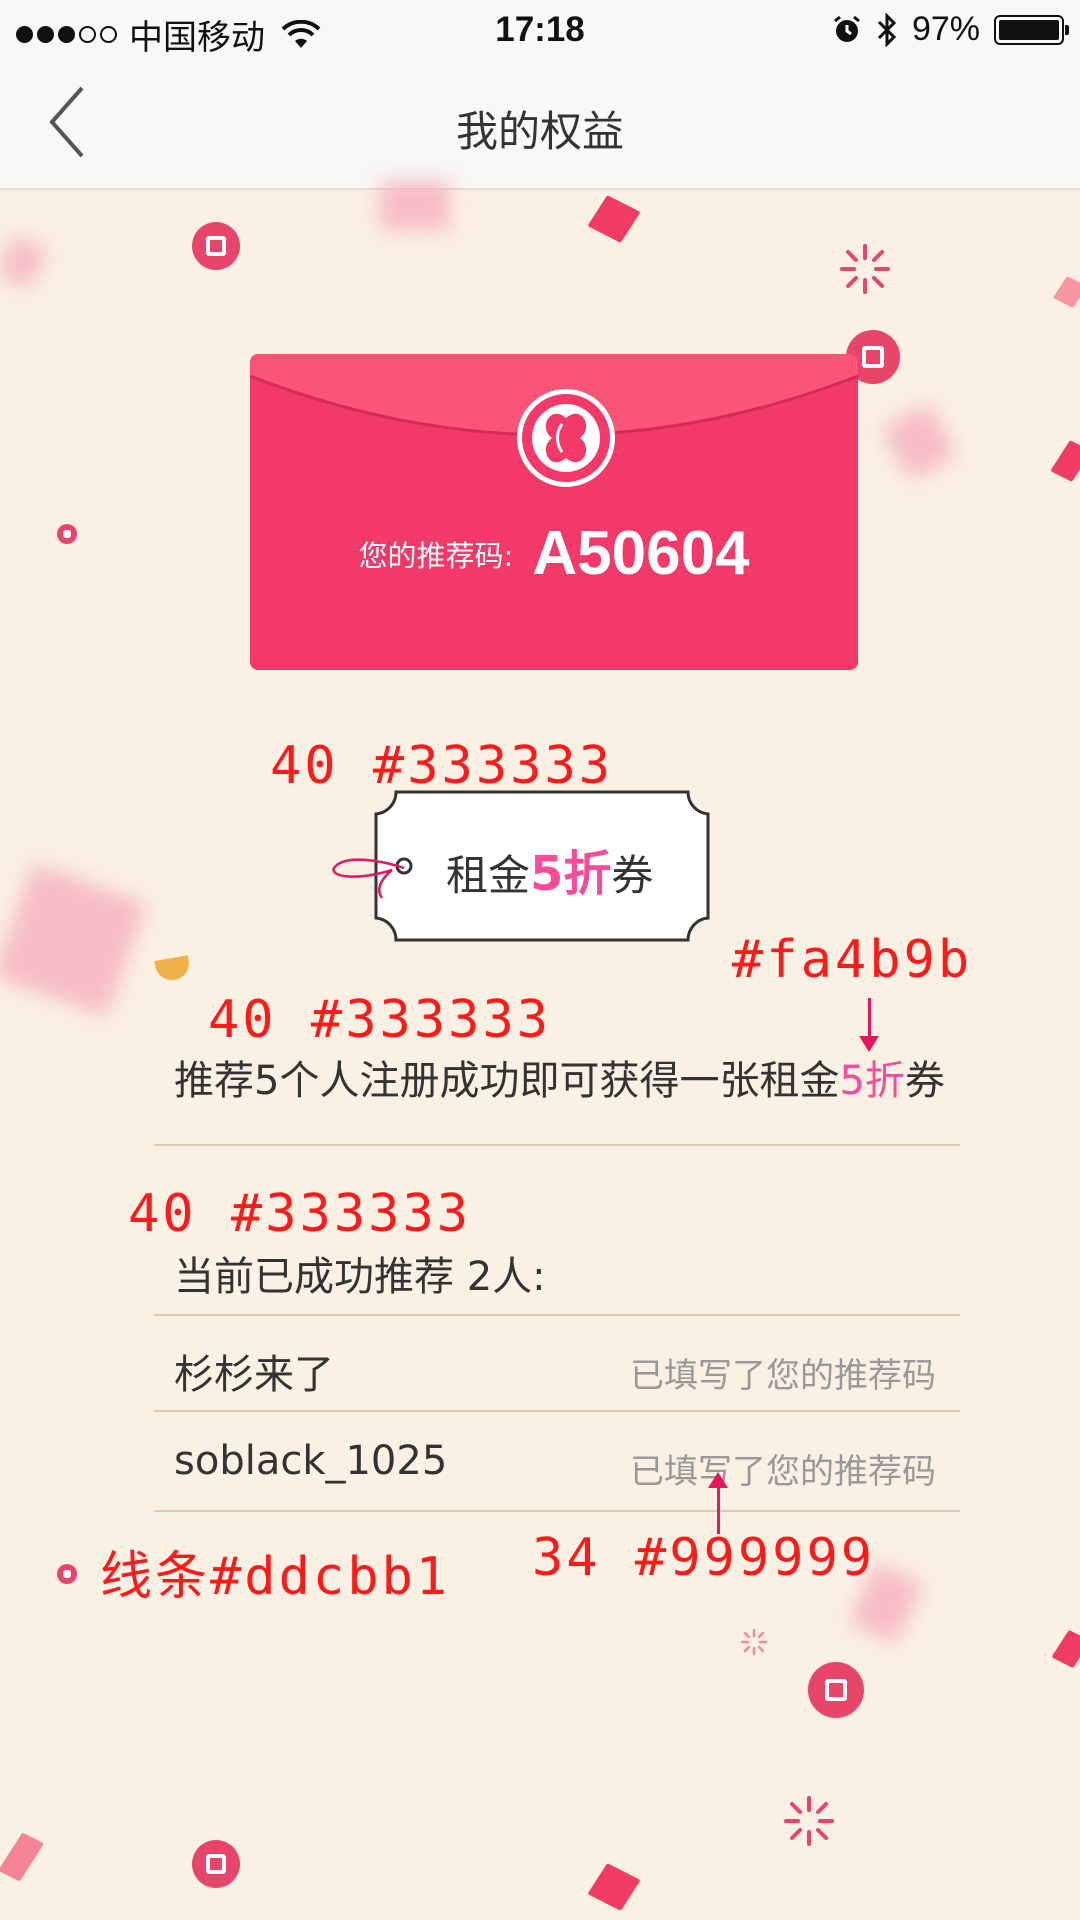 The height and width of the screenshot is (1920, 1080). I want to click on ticket-label-suffix: 券, so click(632, 875).